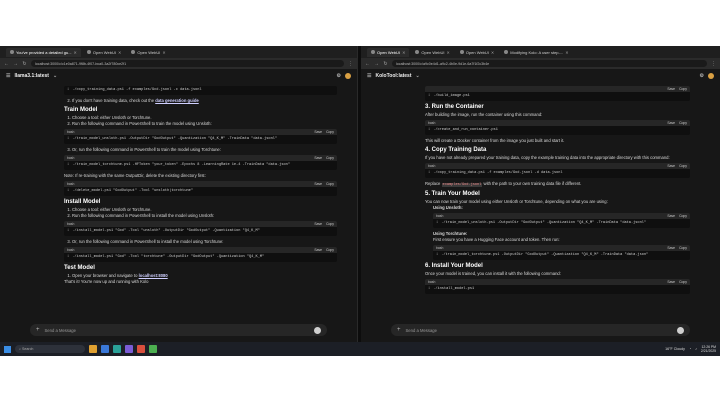  I want to click on wifi-icon: ◔, so click(690, 349).